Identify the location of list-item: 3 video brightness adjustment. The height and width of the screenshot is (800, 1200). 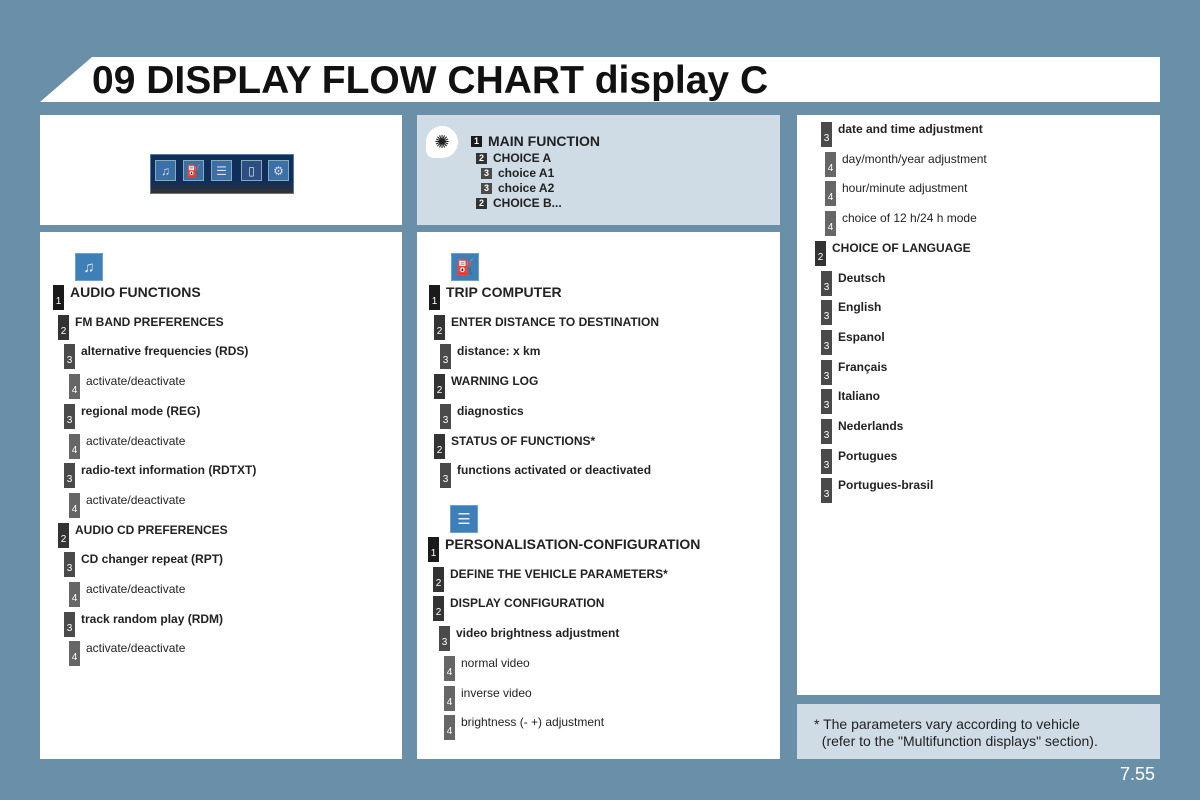
(529, 639).